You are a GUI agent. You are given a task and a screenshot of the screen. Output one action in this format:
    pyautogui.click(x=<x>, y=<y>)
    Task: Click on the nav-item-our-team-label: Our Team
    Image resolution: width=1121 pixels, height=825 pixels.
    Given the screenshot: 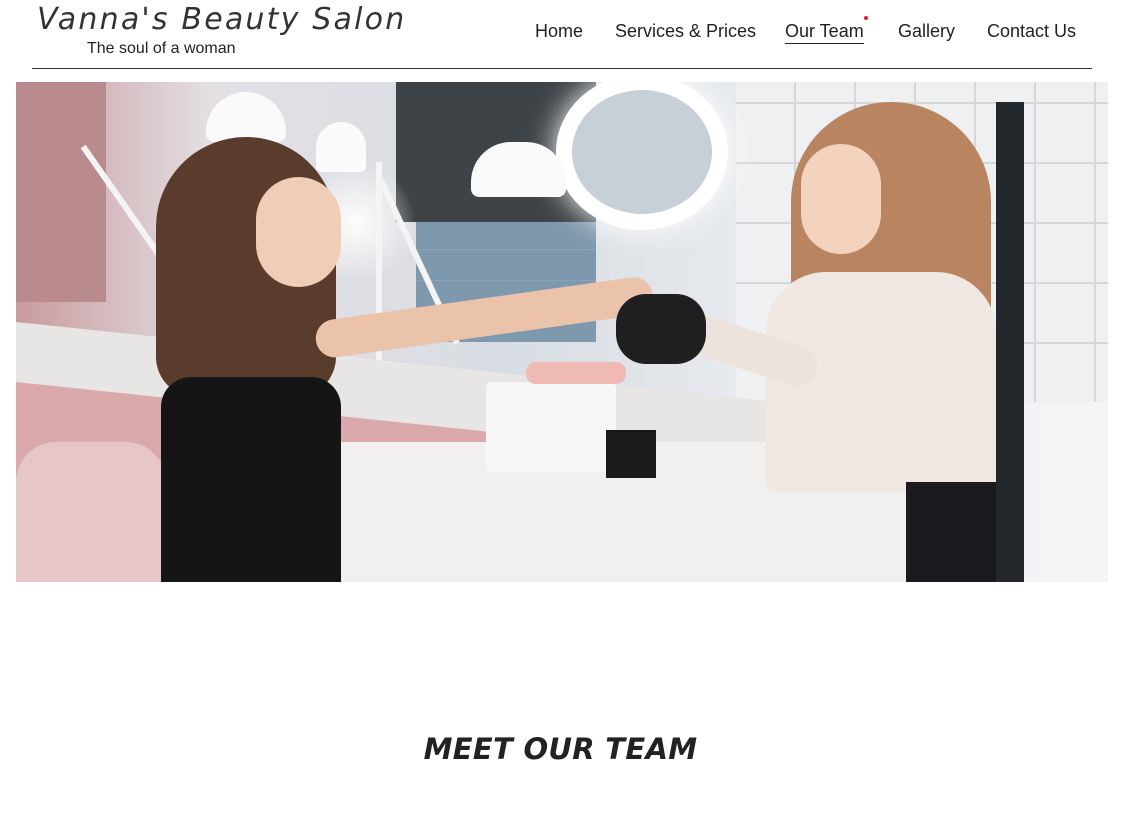 What is the action you would take?
    pyautogui.click(x=824, y=31)
    